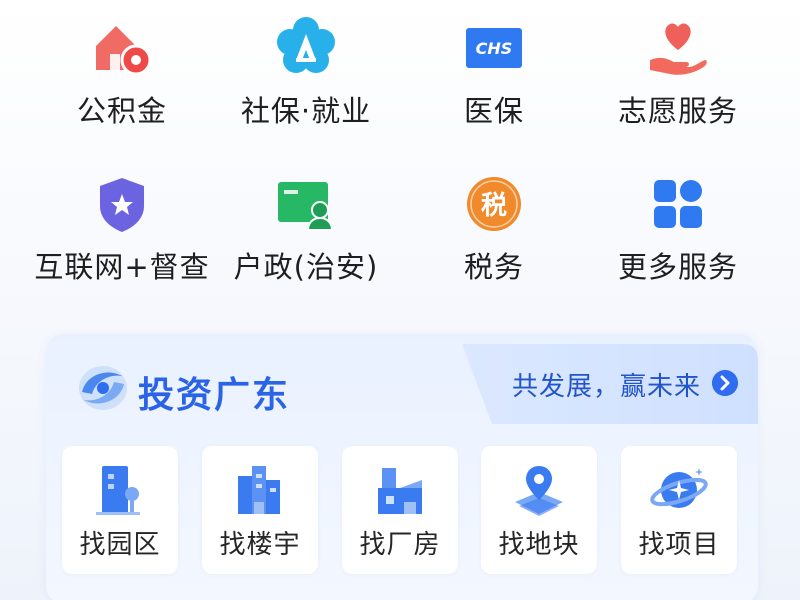 This screenshot has height=600, width=800. What do you see at coordinates (122, 267) in the screenshot?
I see `service-label: 互联网+督查` at bounding box center [122, 267].